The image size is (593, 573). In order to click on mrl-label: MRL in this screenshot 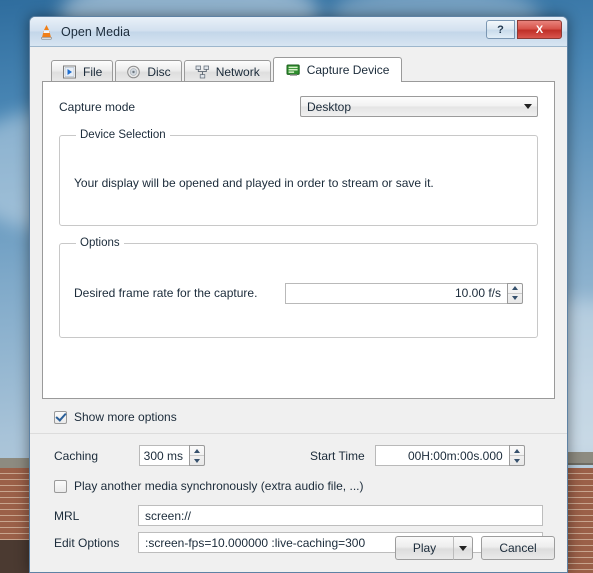, I will do `click(67, 515)`.